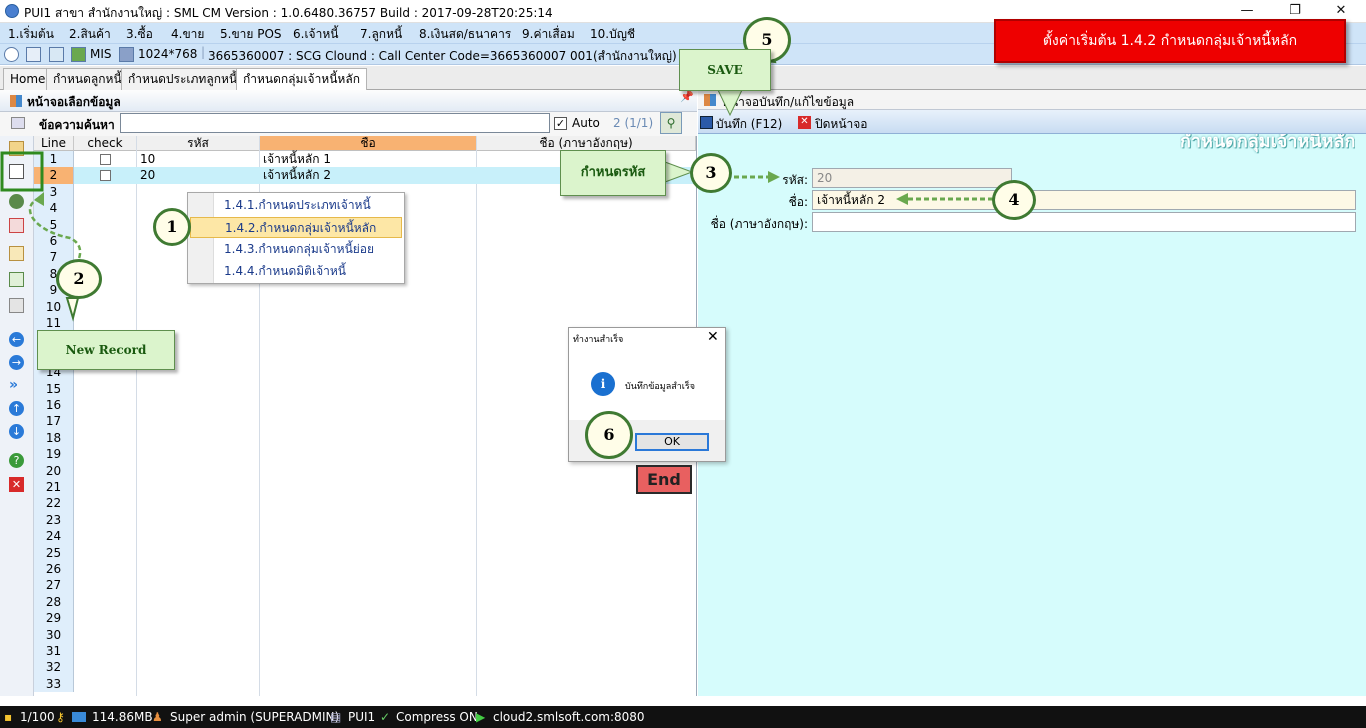 This screenshot has height=728, width=1366. I want to click on end-button: End, so click(664, 479).